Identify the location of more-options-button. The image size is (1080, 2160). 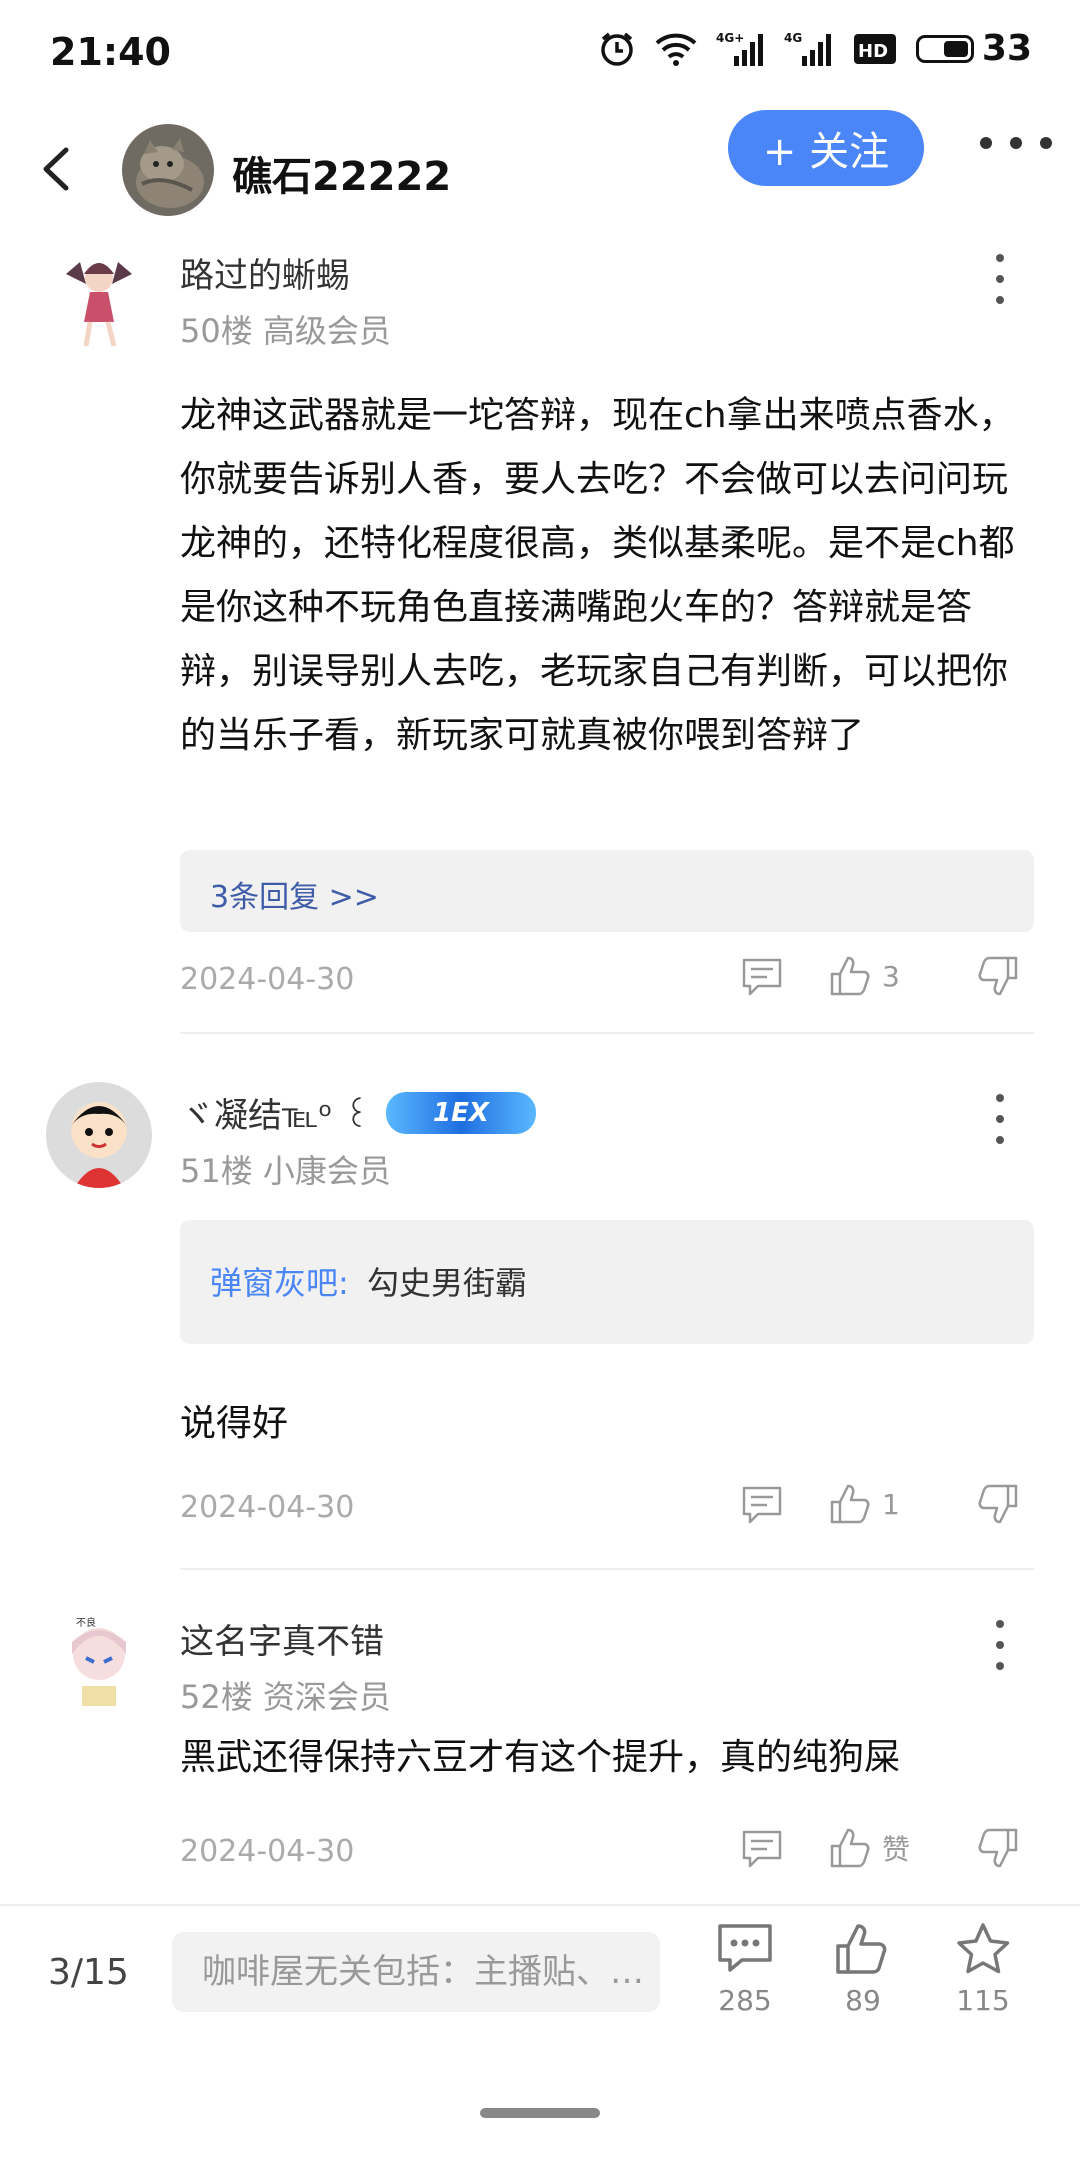
(1016, 143).